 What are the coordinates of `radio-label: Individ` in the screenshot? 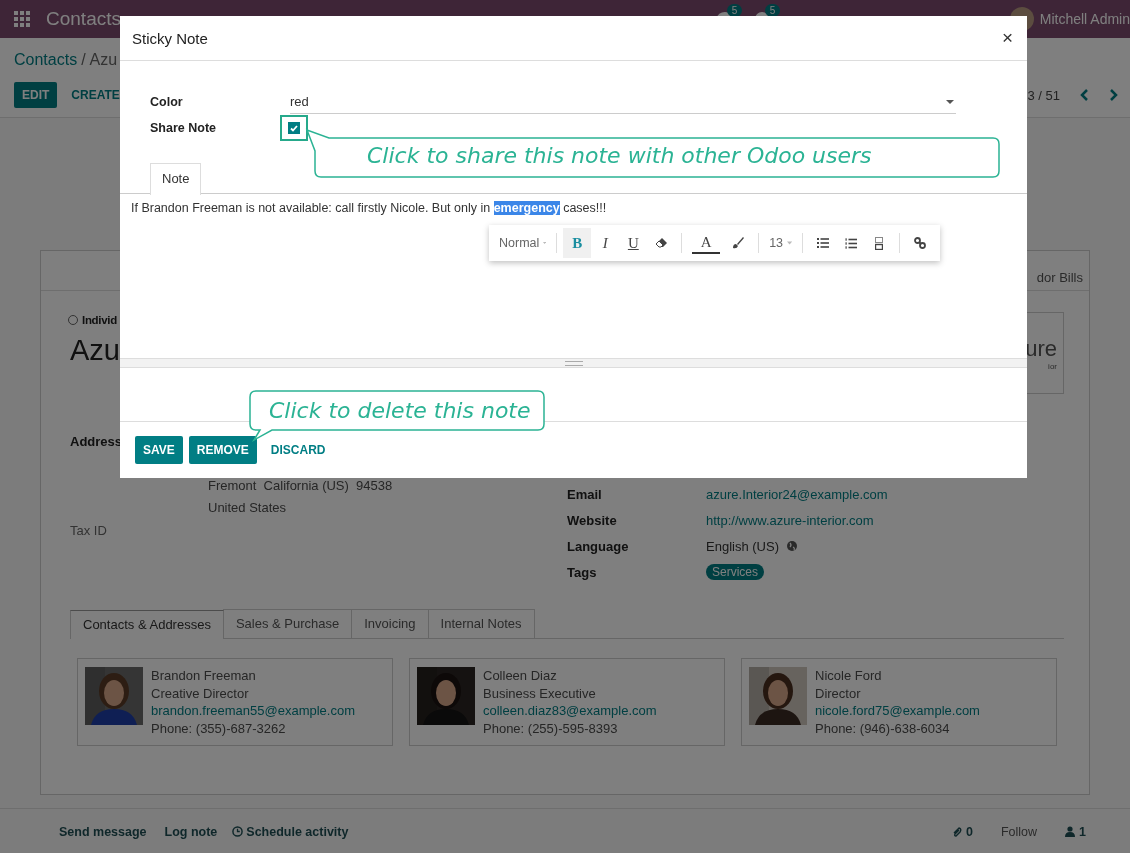 It's located at (99, 320).